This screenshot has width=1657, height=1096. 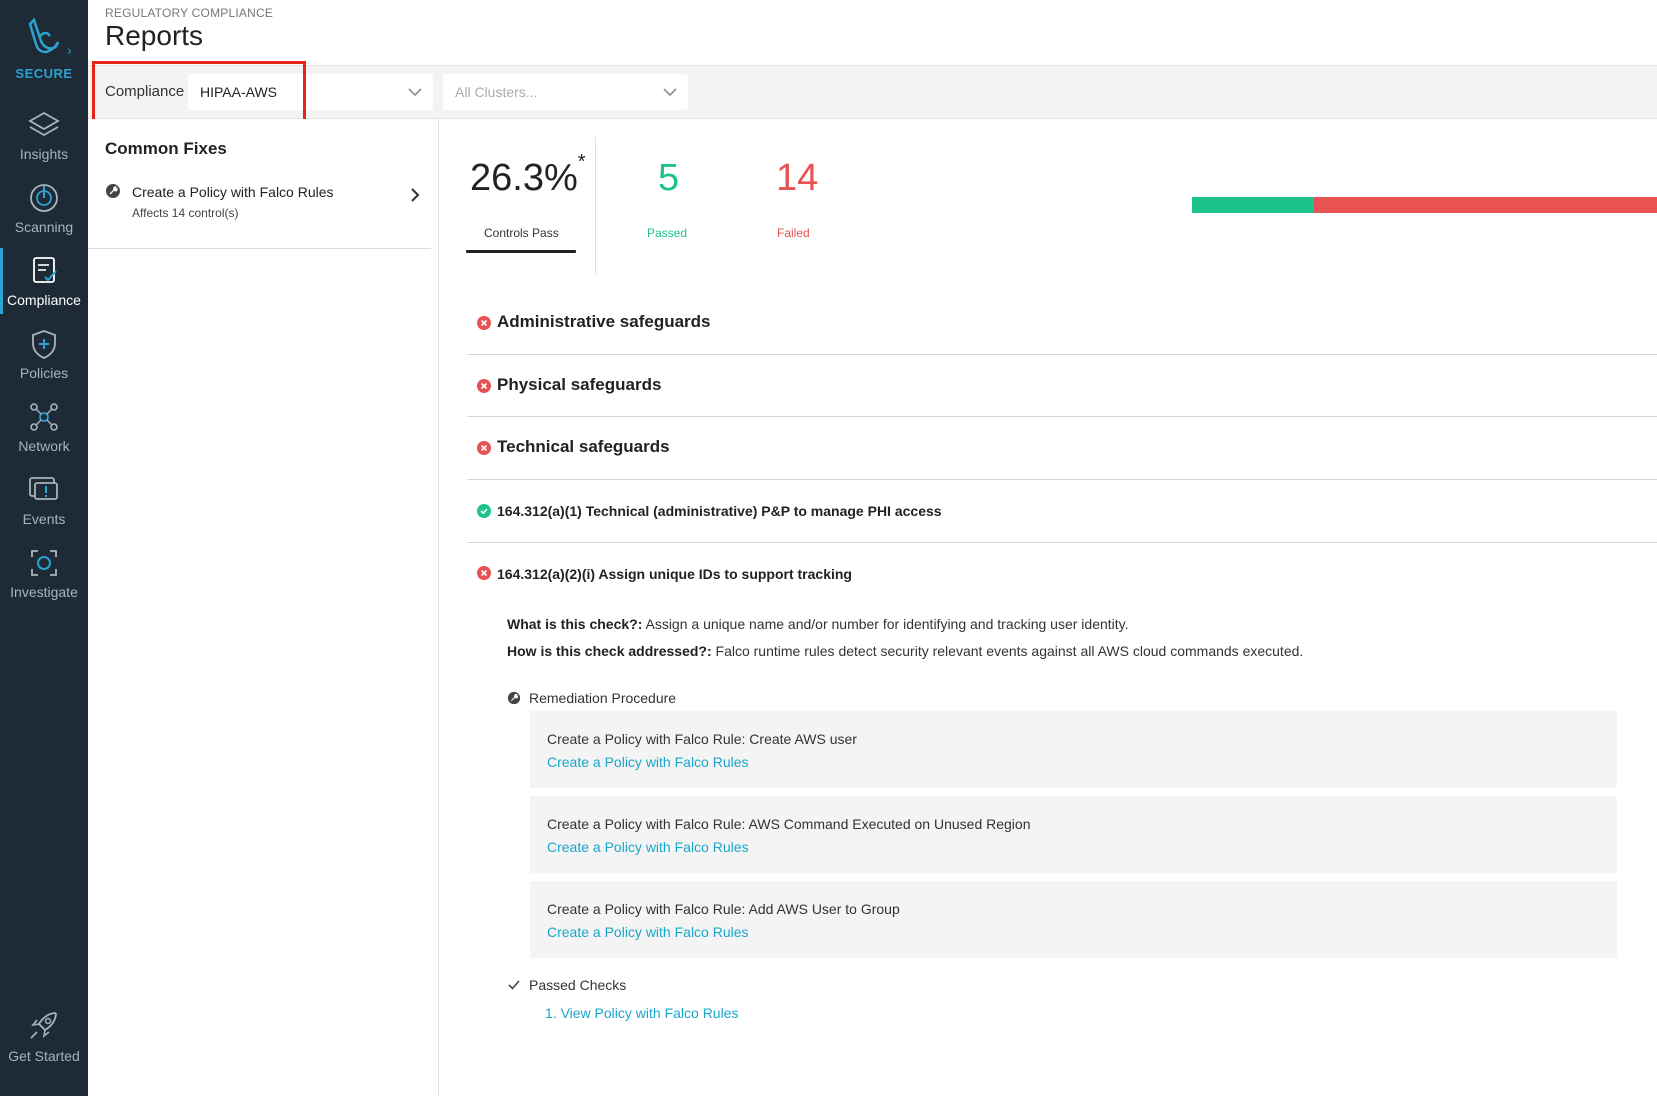 I want to click on sidebar-item-label: Network, so click(x=44, y=446).